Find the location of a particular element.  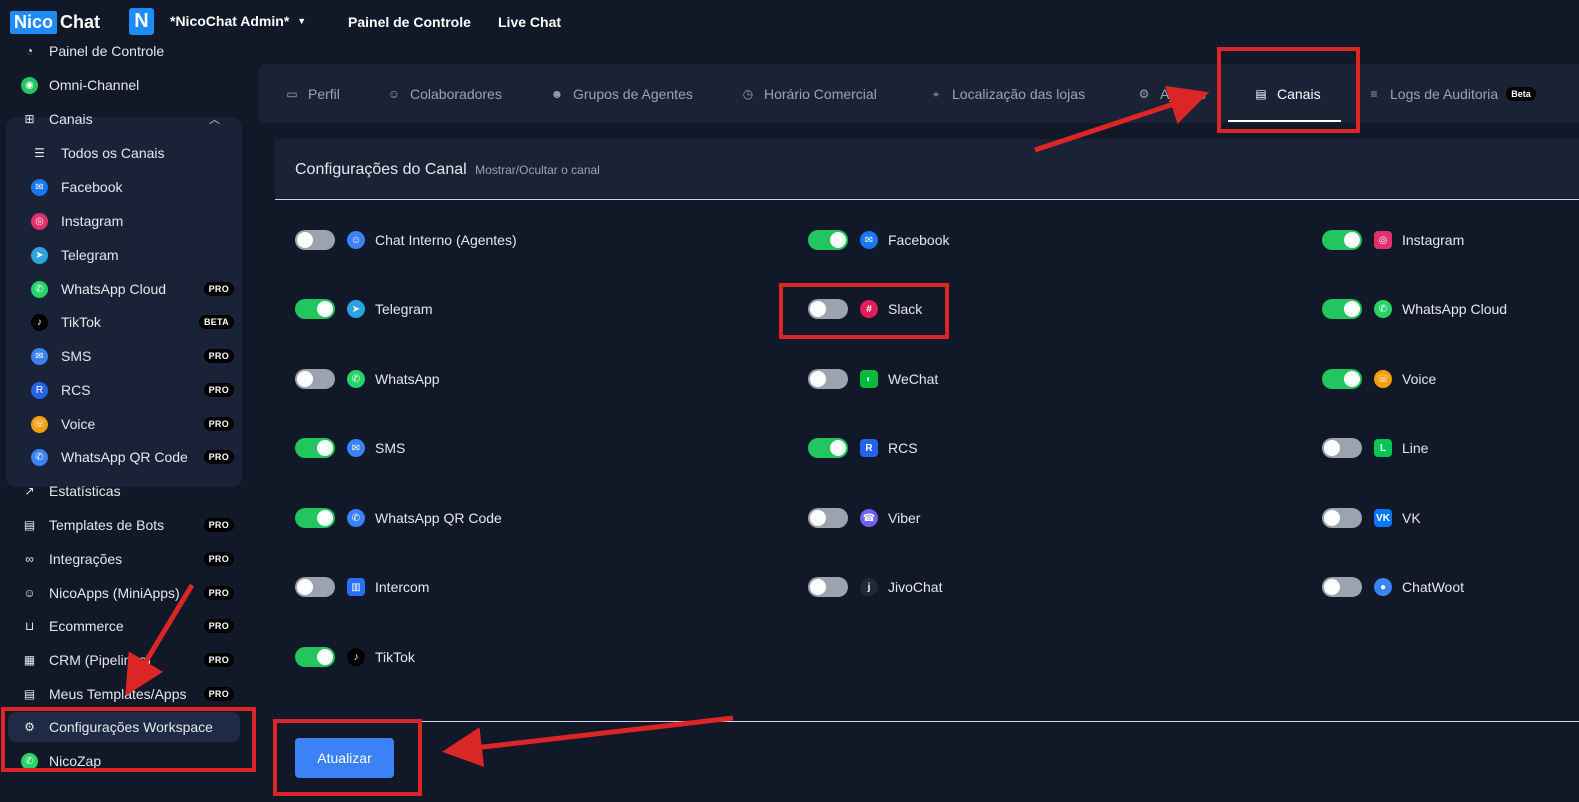

channel-toggle-rcs is located at coordinates (828, 448).